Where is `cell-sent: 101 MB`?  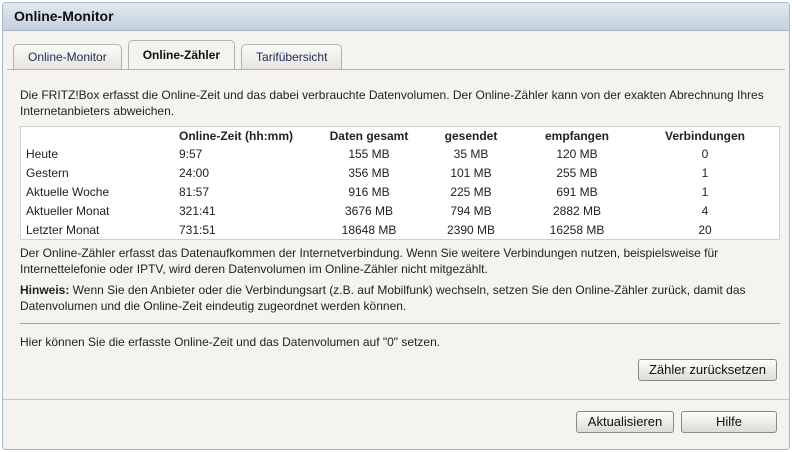 cell-sent: 101 MB is located at coordinates (471, 172).